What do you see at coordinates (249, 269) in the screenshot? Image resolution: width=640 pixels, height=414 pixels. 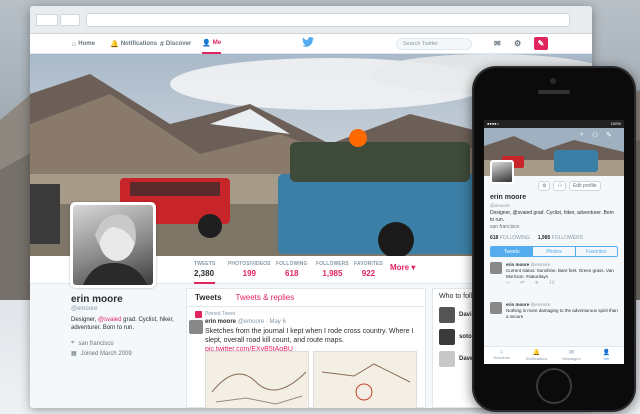 I see `stat-photos: PHOTOS/VIDEOS 199` at bounding box center [249, 269].